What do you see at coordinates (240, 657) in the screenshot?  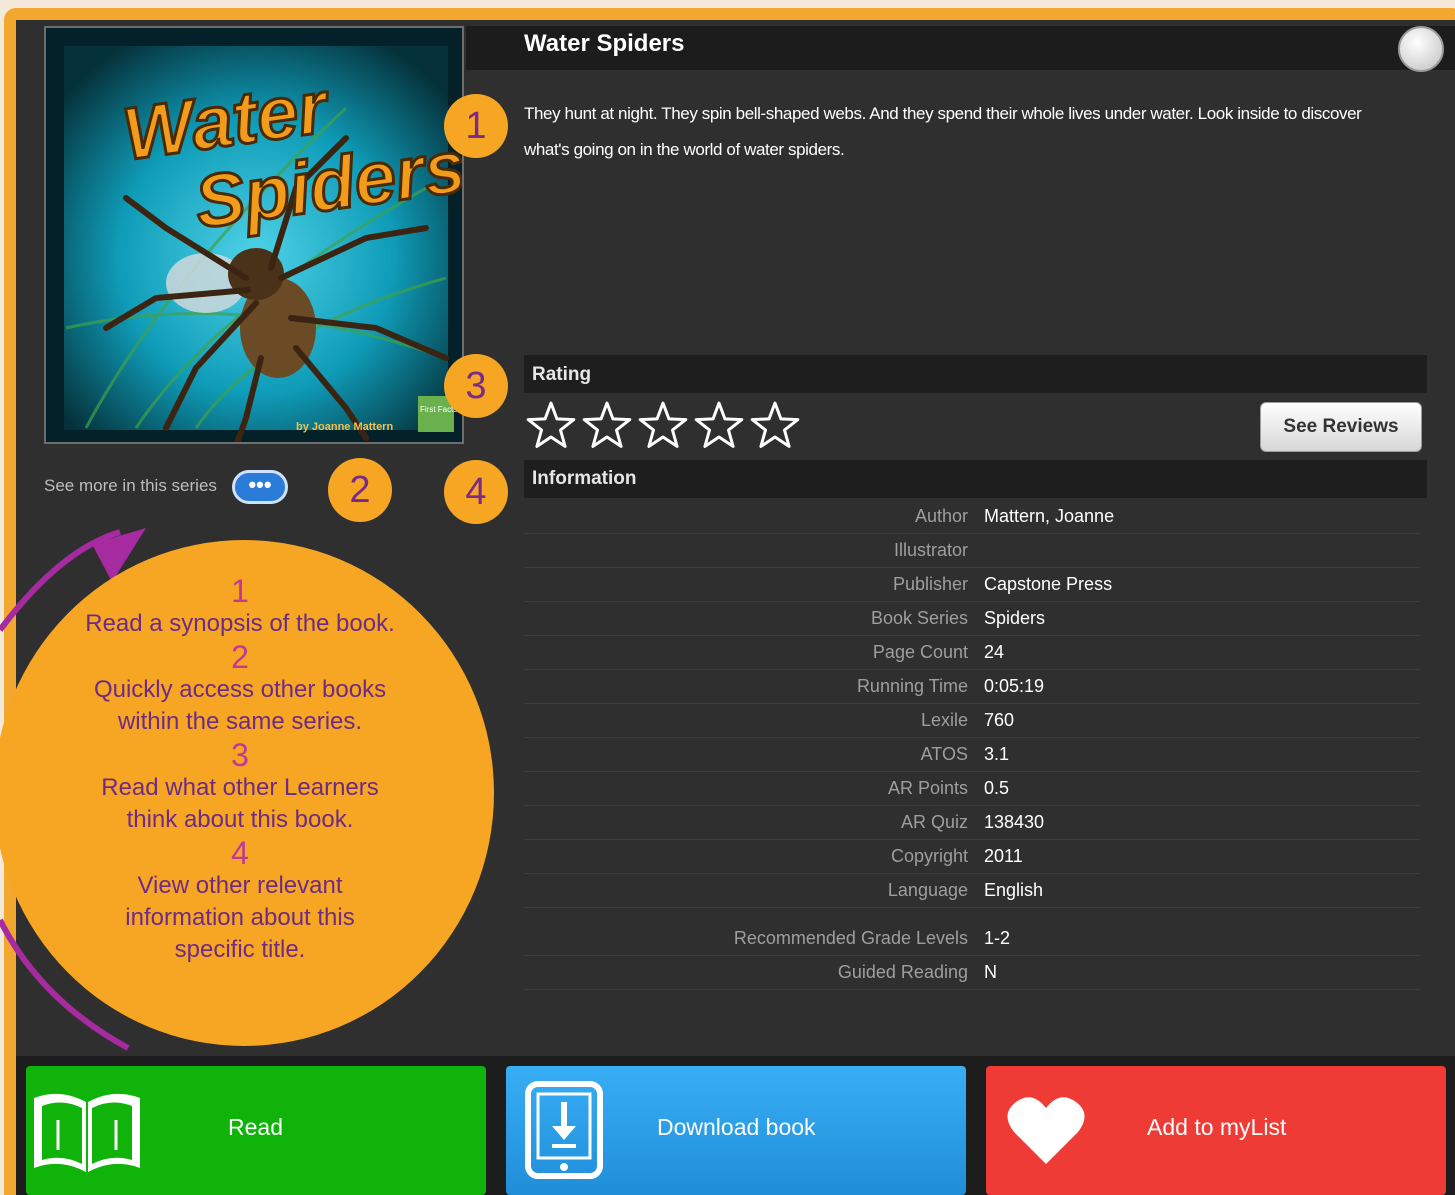 I see `callout-number: 2` at bounding box center [240, 657].